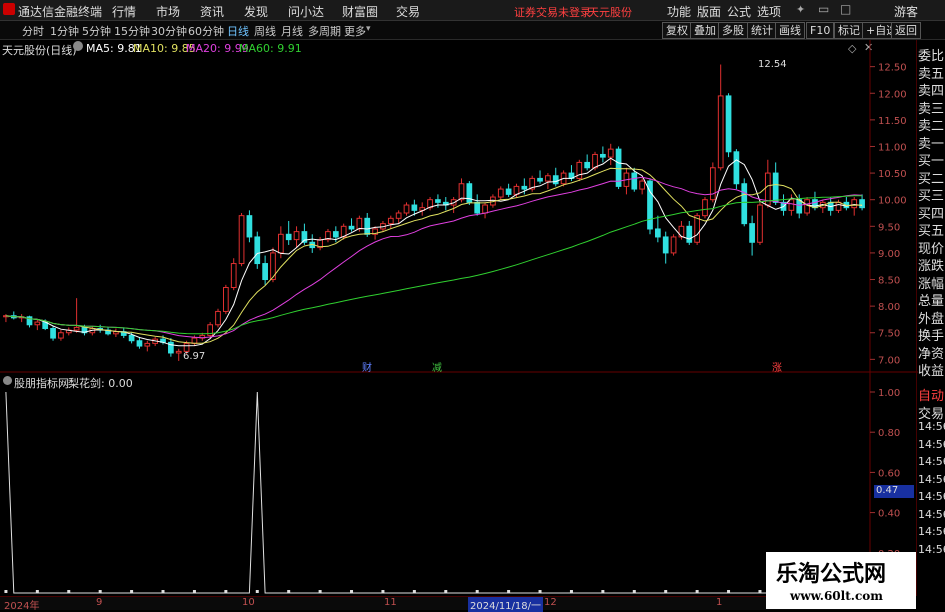 This screenshot has width=945, height=612. I want to click on menu-functions: 功能, so click(679, 11).